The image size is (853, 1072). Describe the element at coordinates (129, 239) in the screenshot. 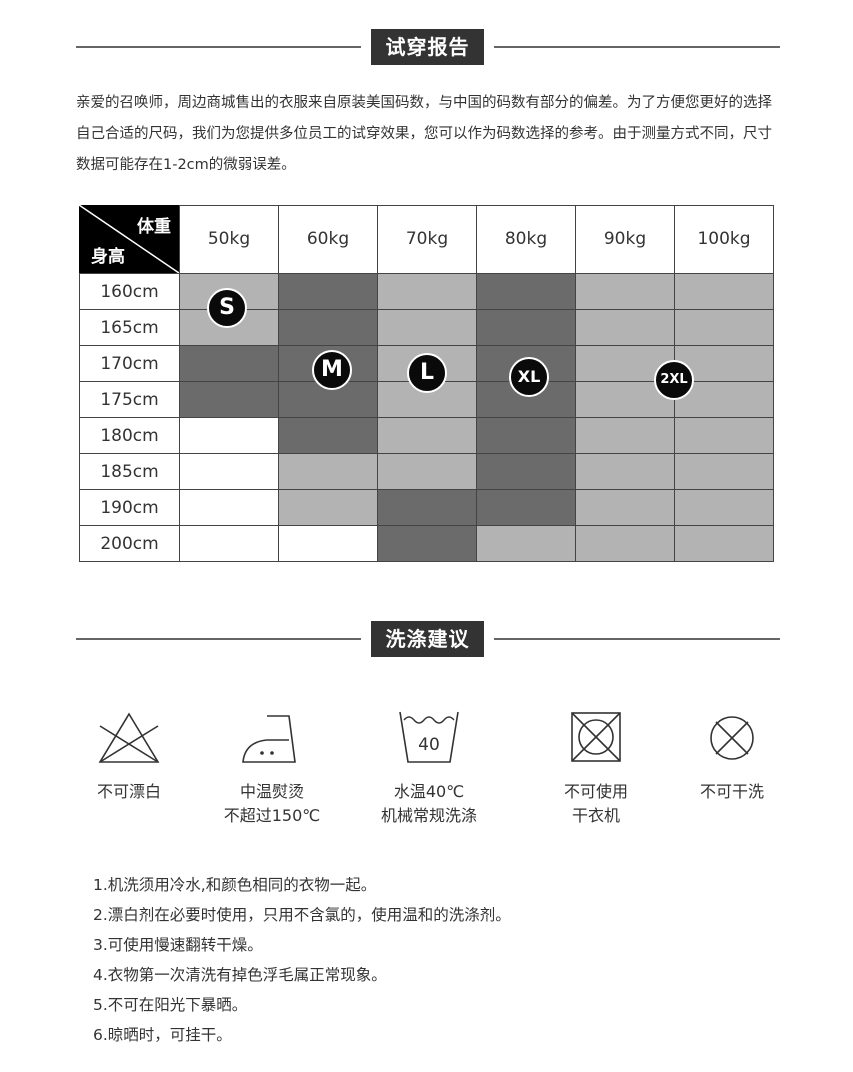

I see `table-corner-cell: 体重 身高` at that location.